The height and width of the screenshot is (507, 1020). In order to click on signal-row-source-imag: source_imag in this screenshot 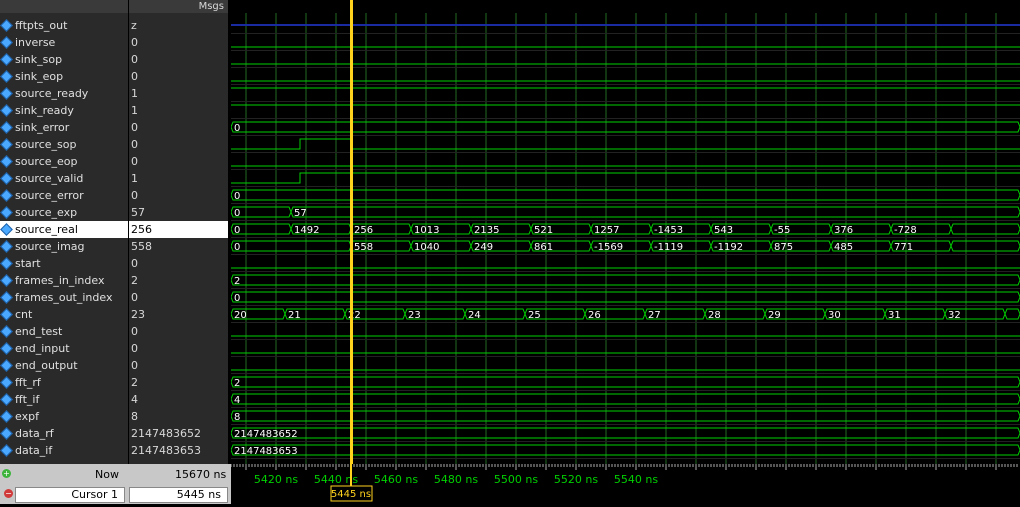, I will do `click(64, 246)`.